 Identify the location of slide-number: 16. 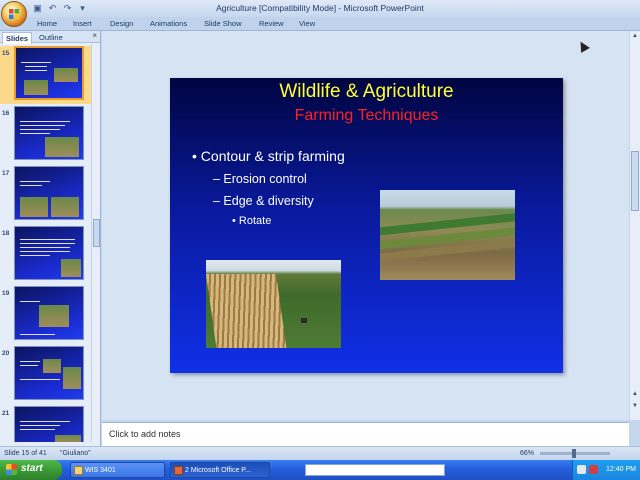
(6, 113).